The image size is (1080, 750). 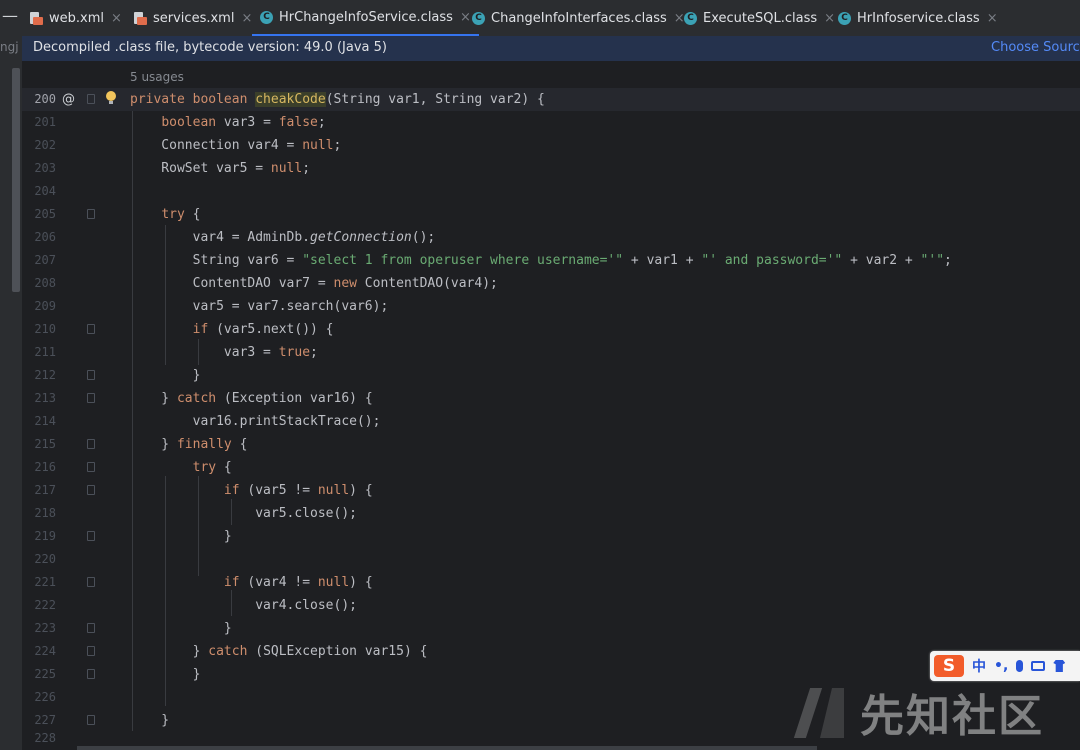 I want to click on tab-web-xml: web.xml ×, so click(x=76, y=18).